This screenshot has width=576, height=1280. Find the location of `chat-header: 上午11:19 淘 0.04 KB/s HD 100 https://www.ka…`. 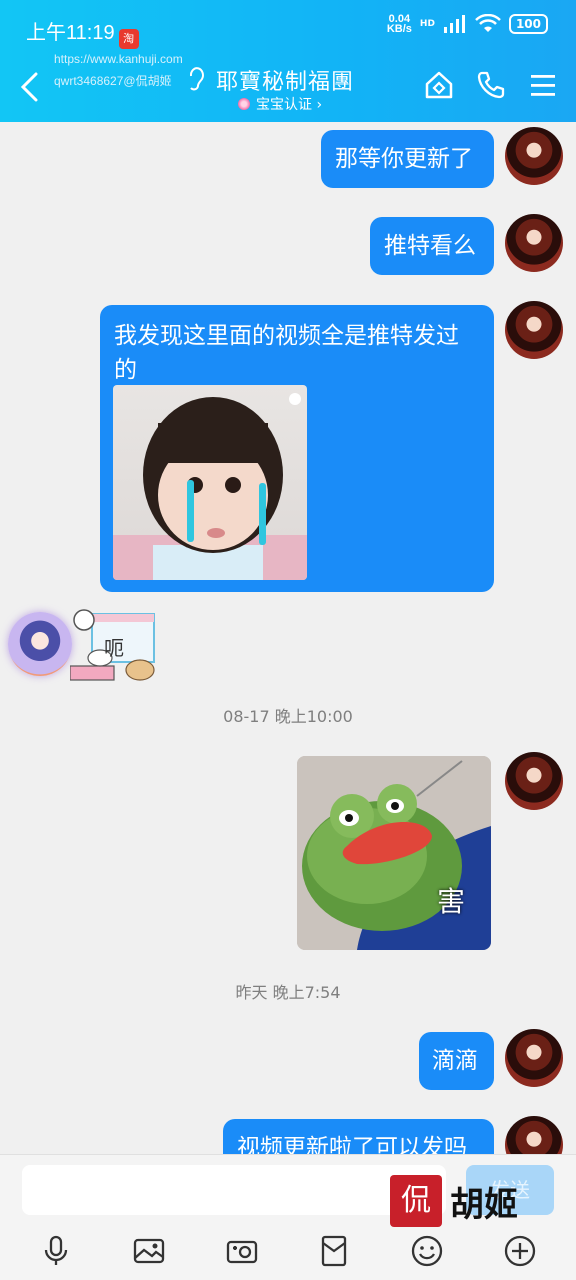

chat-header: 上午11:19 淘 0.04 KB/s HD 100 https://www.ka… is located at coordinates (288, 61).